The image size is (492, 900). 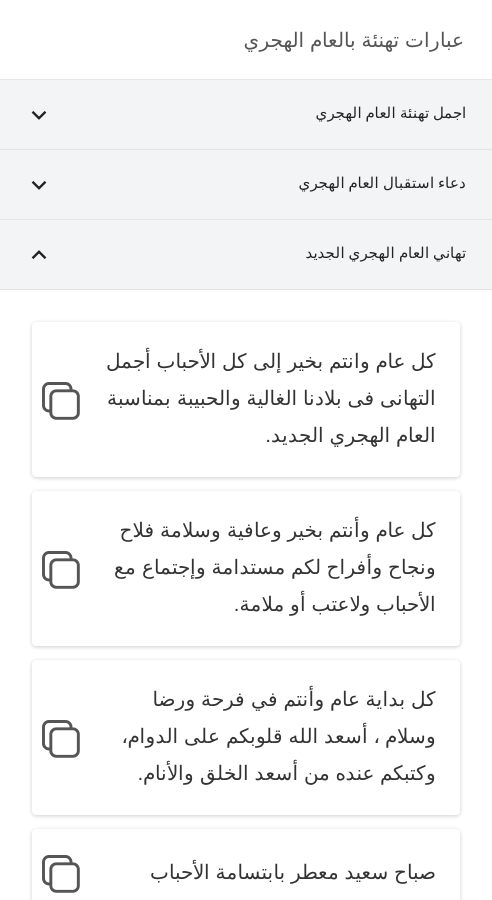 What do you see at coordinates (268, 737) in the screenshot?
I see `message-text: كل بداية عام وأنتم في فرحة ورضا وسلام ، أسعد الله قلوبكم على الدوام، وكتبكم عنده من أسعد الخلق والأنام.` at bounding box center [268, 737].